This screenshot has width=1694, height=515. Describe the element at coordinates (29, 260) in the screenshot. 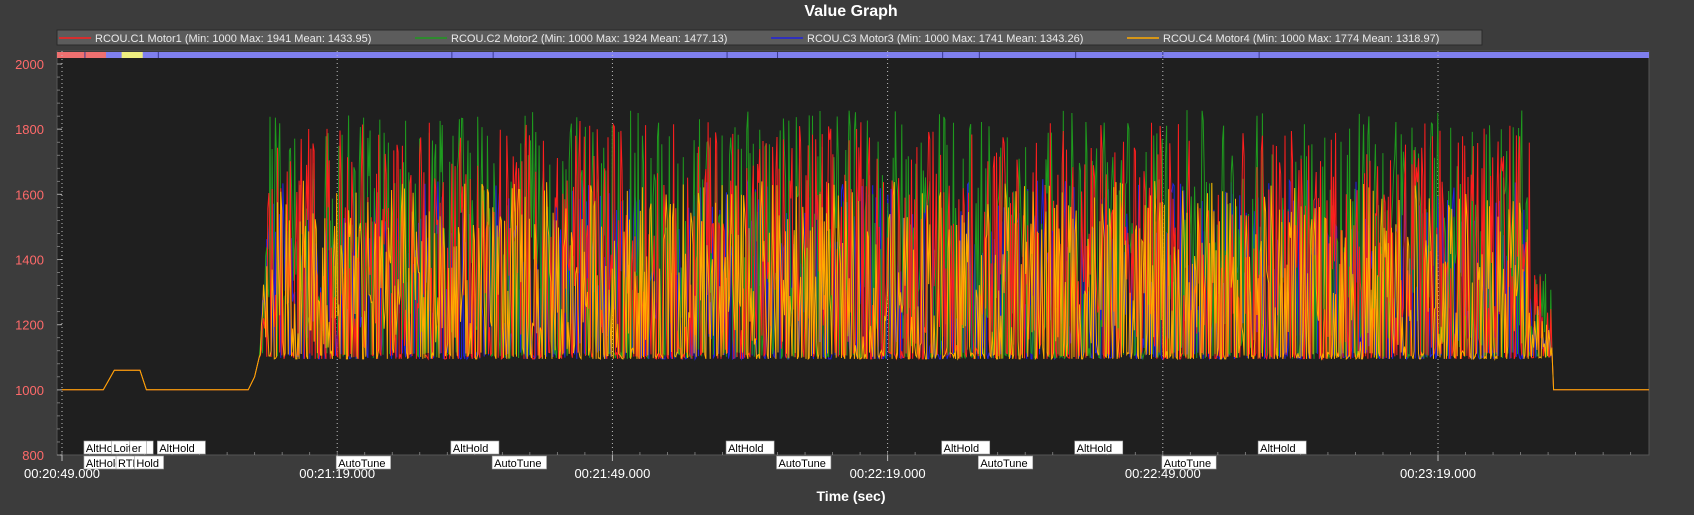

I see `y-tick-label: 1400` at that location.